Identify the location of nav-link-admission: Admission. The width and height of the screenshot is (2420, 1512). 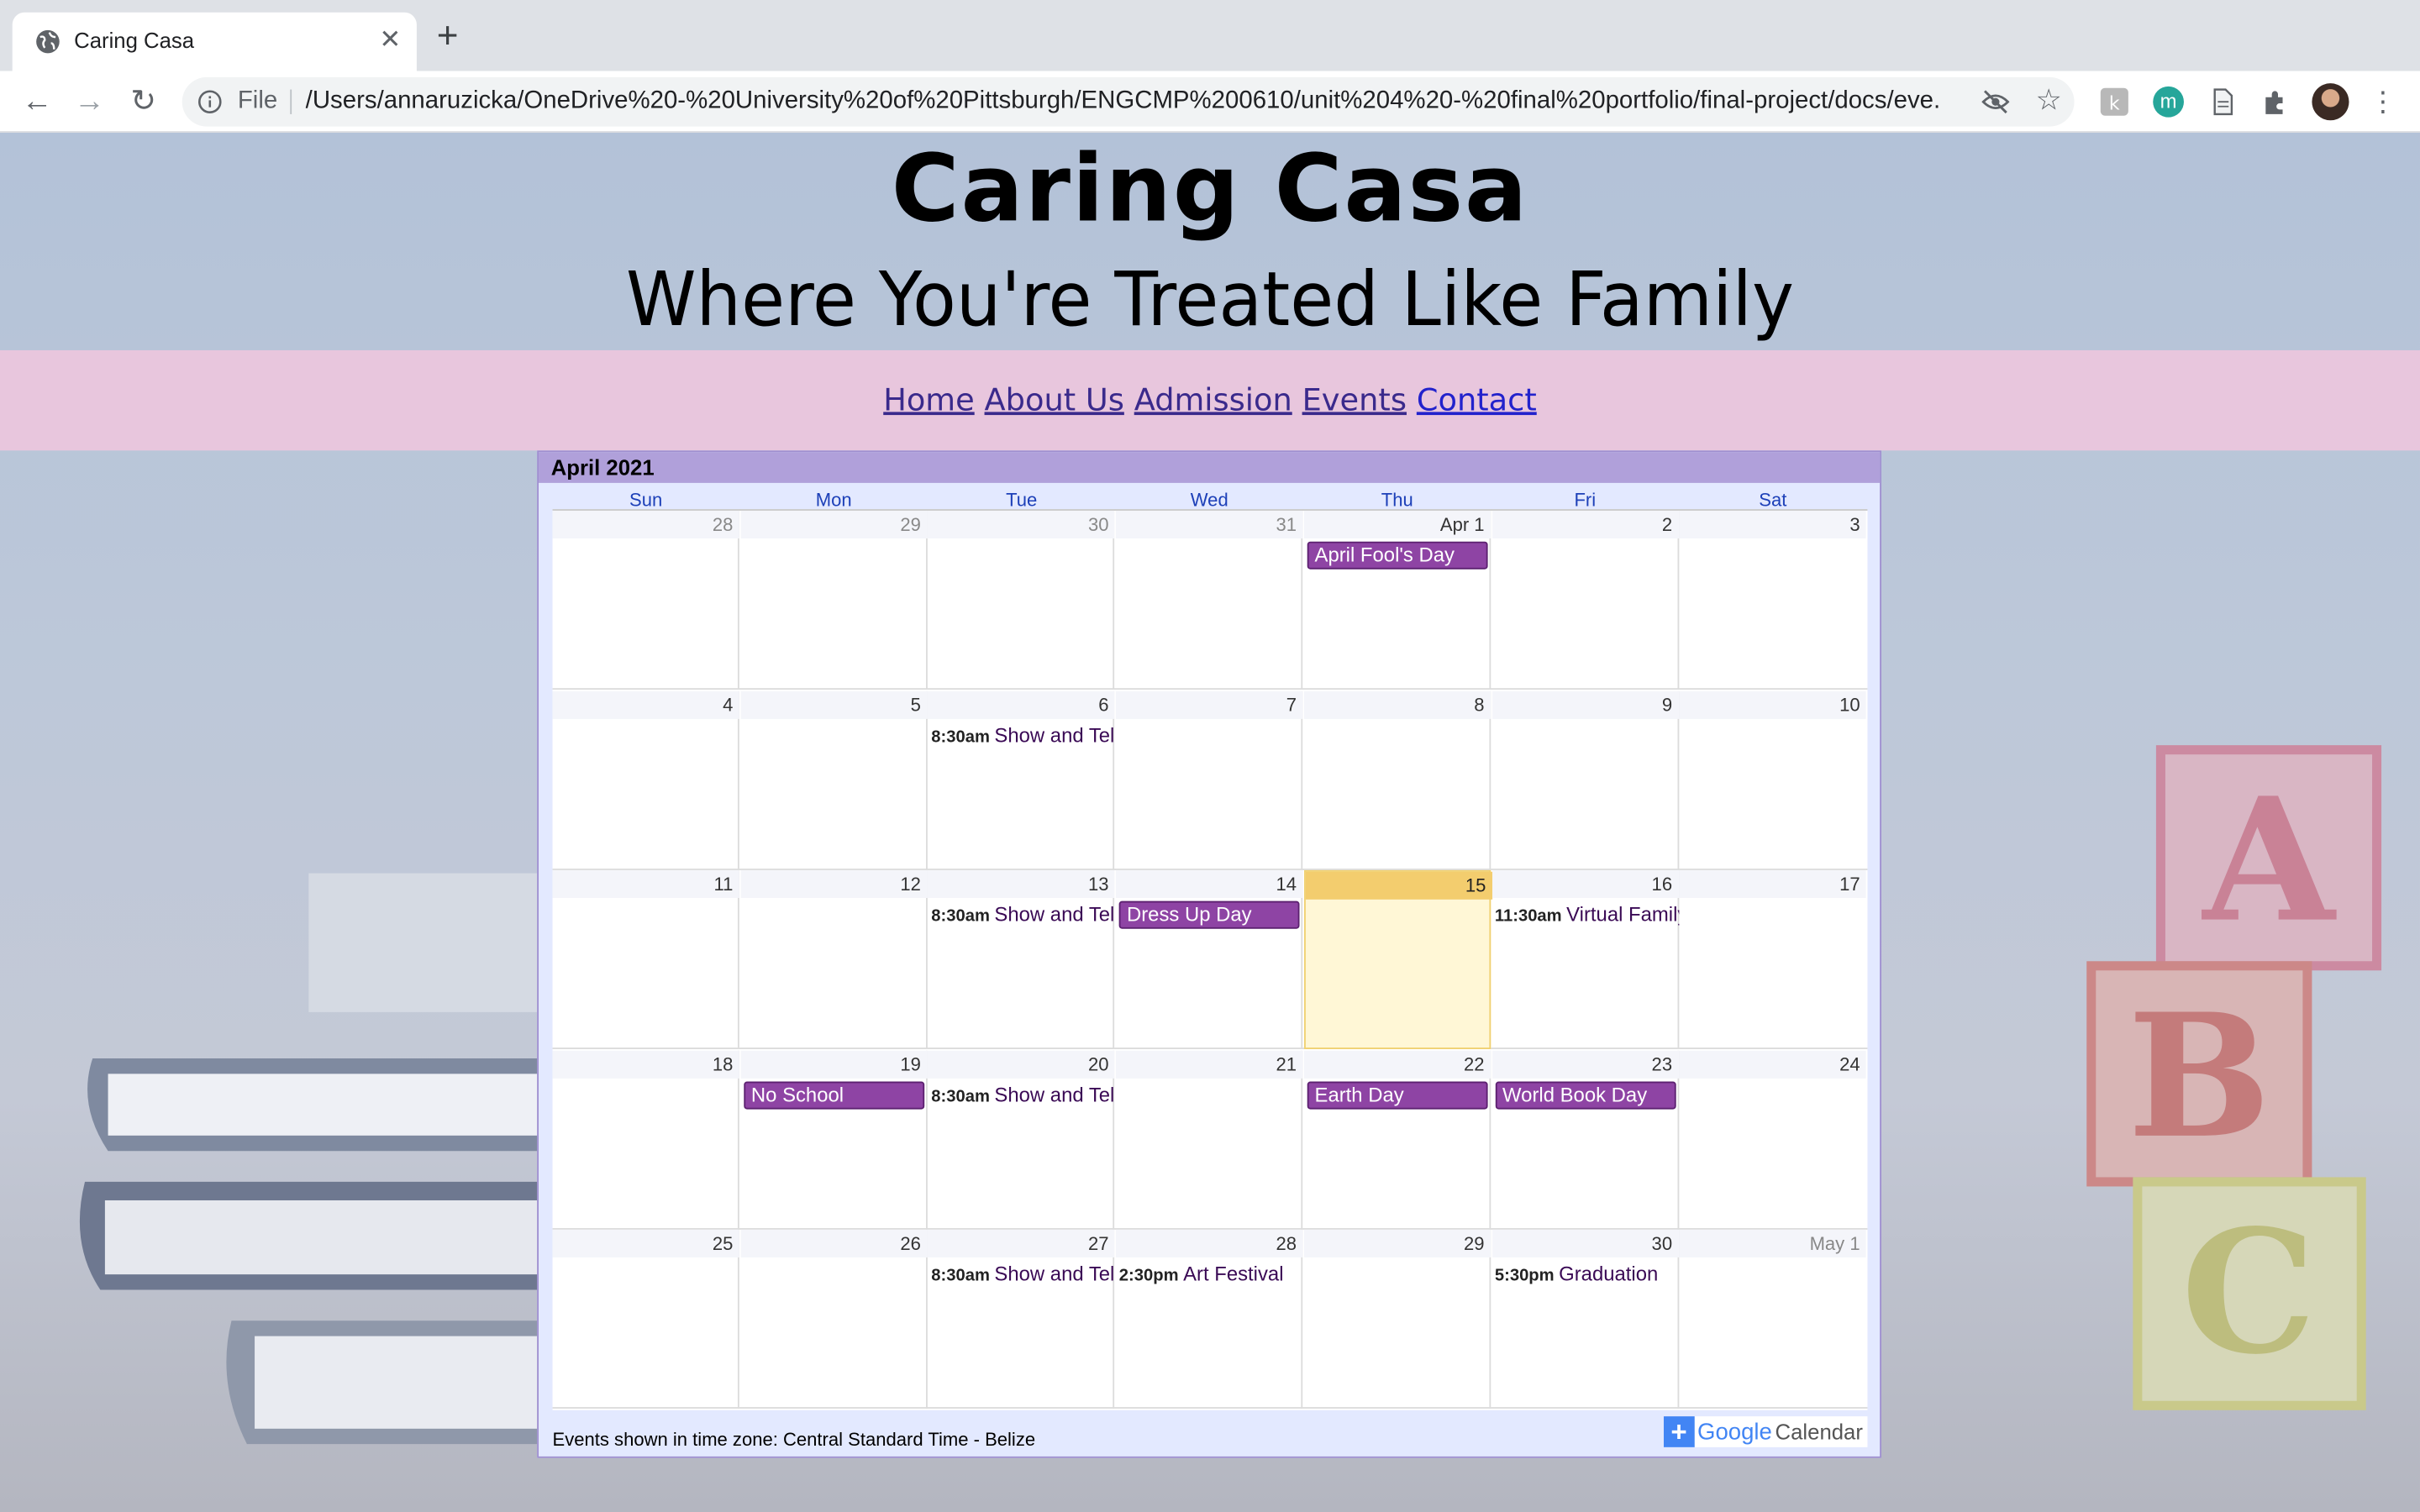
(1213, 399).